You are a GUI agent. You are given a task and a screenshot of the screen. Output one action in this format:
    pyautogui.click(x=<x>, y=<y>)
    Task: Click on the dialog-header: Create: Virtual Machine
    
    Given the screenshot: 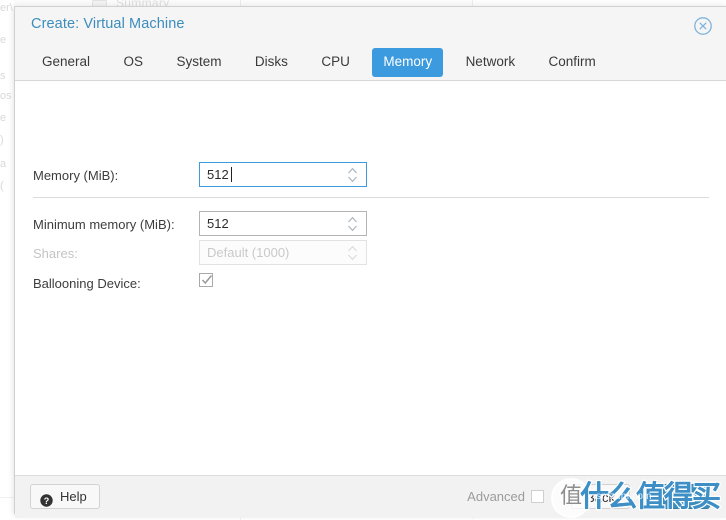 What is the action you would take?
    pyautogui.click(x=370, y=25)
    